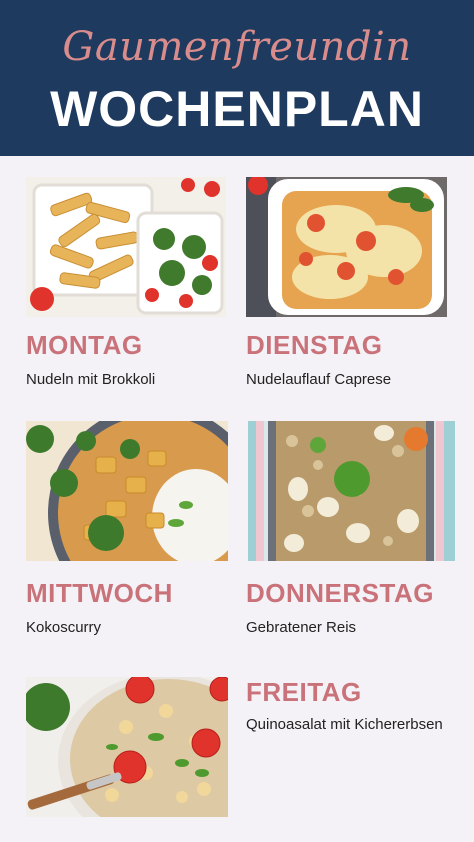 The height and width of the screenshot is (842, 474). I want to click on dish-monday: Nudeln mit Brokkoli, so click(91, 379).